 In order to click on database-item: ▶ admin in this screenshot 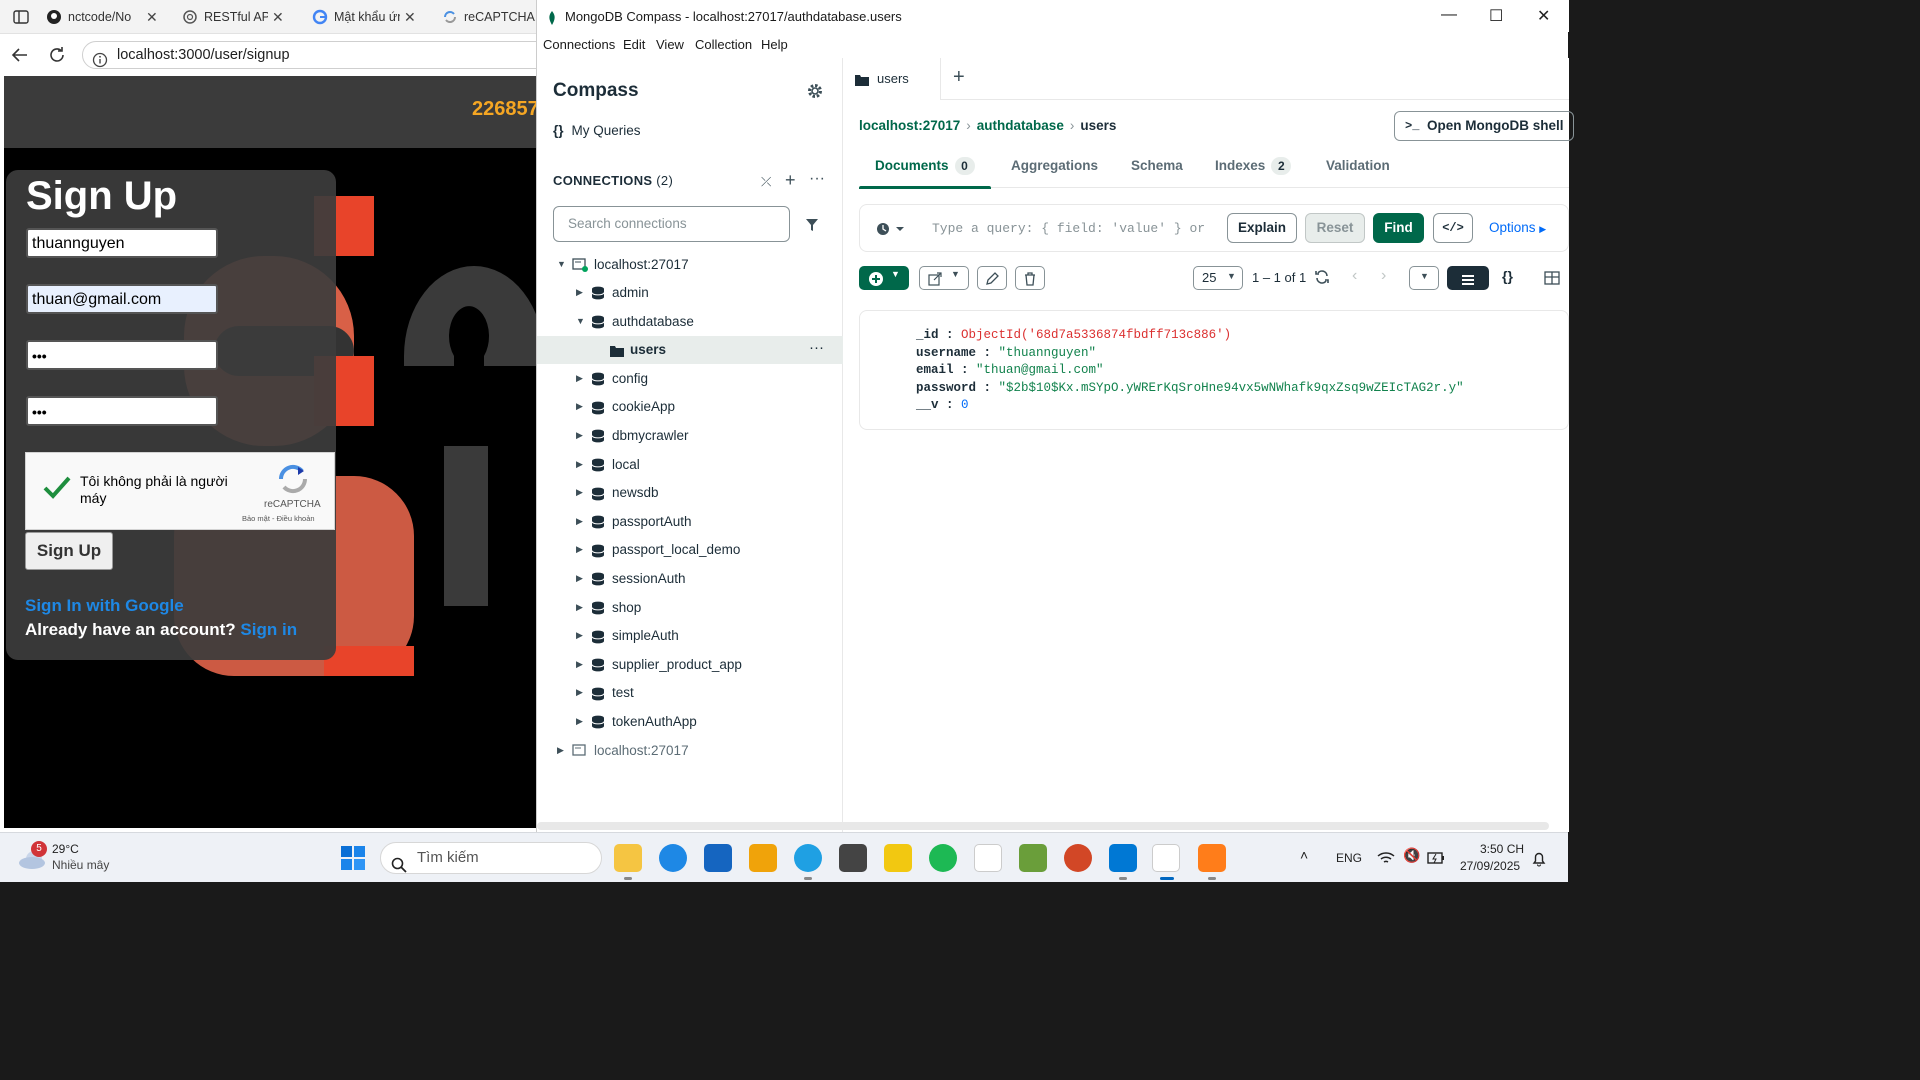, I will do `click(690, 293)`.